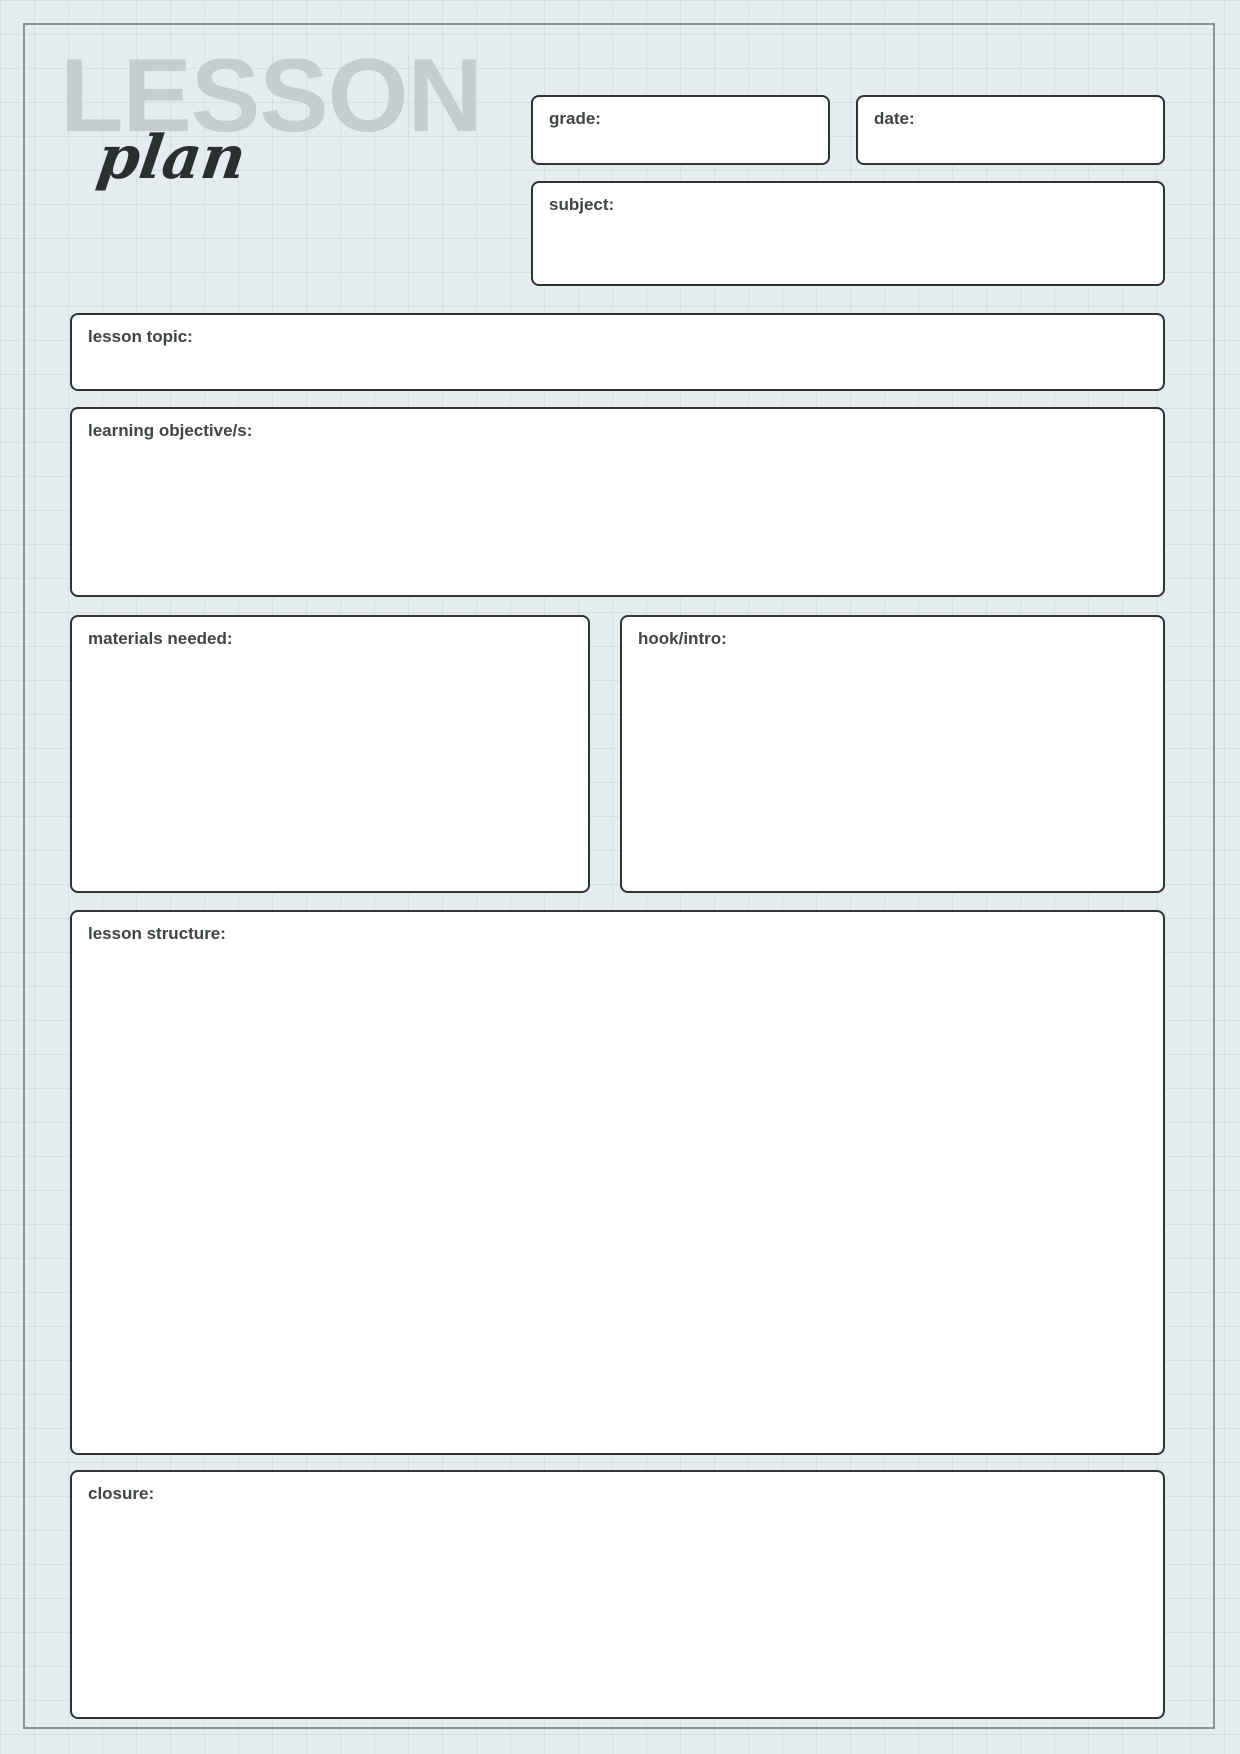 Image resolution: width=1240 pixels, height=1754 pixels. Describe the element at coordinates (172, 158) in the screenshot. I see `title-plan: plan` at that location.